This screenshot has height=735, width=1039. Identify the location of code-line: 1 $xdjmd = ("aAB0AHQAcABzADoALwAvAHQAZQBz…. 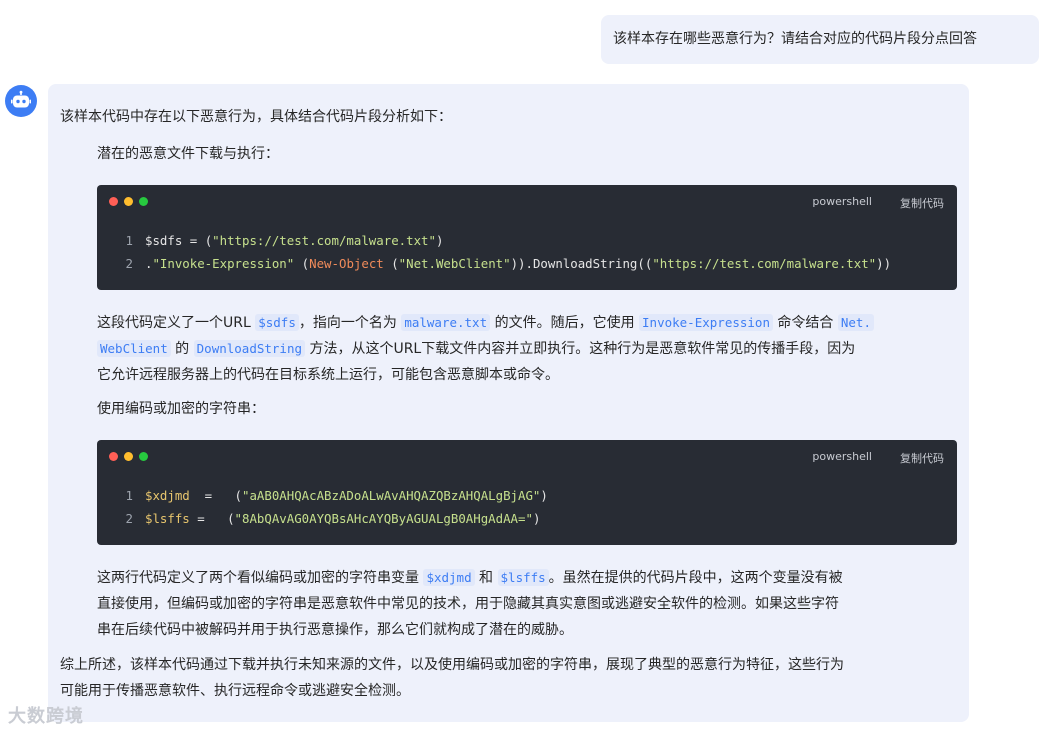
(336, 495).